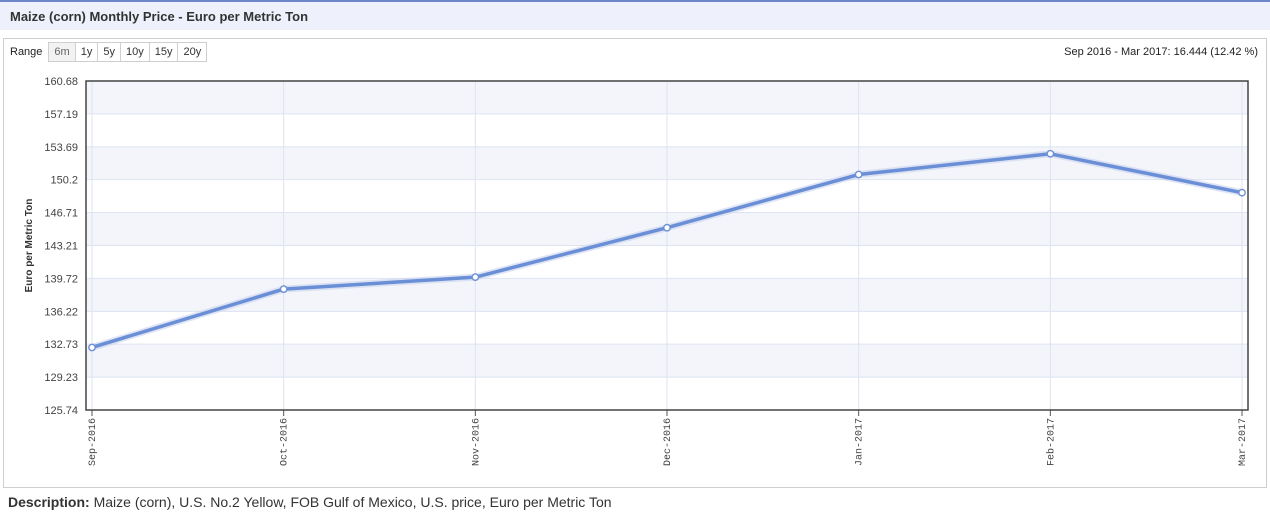 This screenshot has width=1270, height=517. What do you see at coordinates (93, 442) in the screenshot?
I see `x-tick-label: Sep-2016` at bounding box center [93, 442].